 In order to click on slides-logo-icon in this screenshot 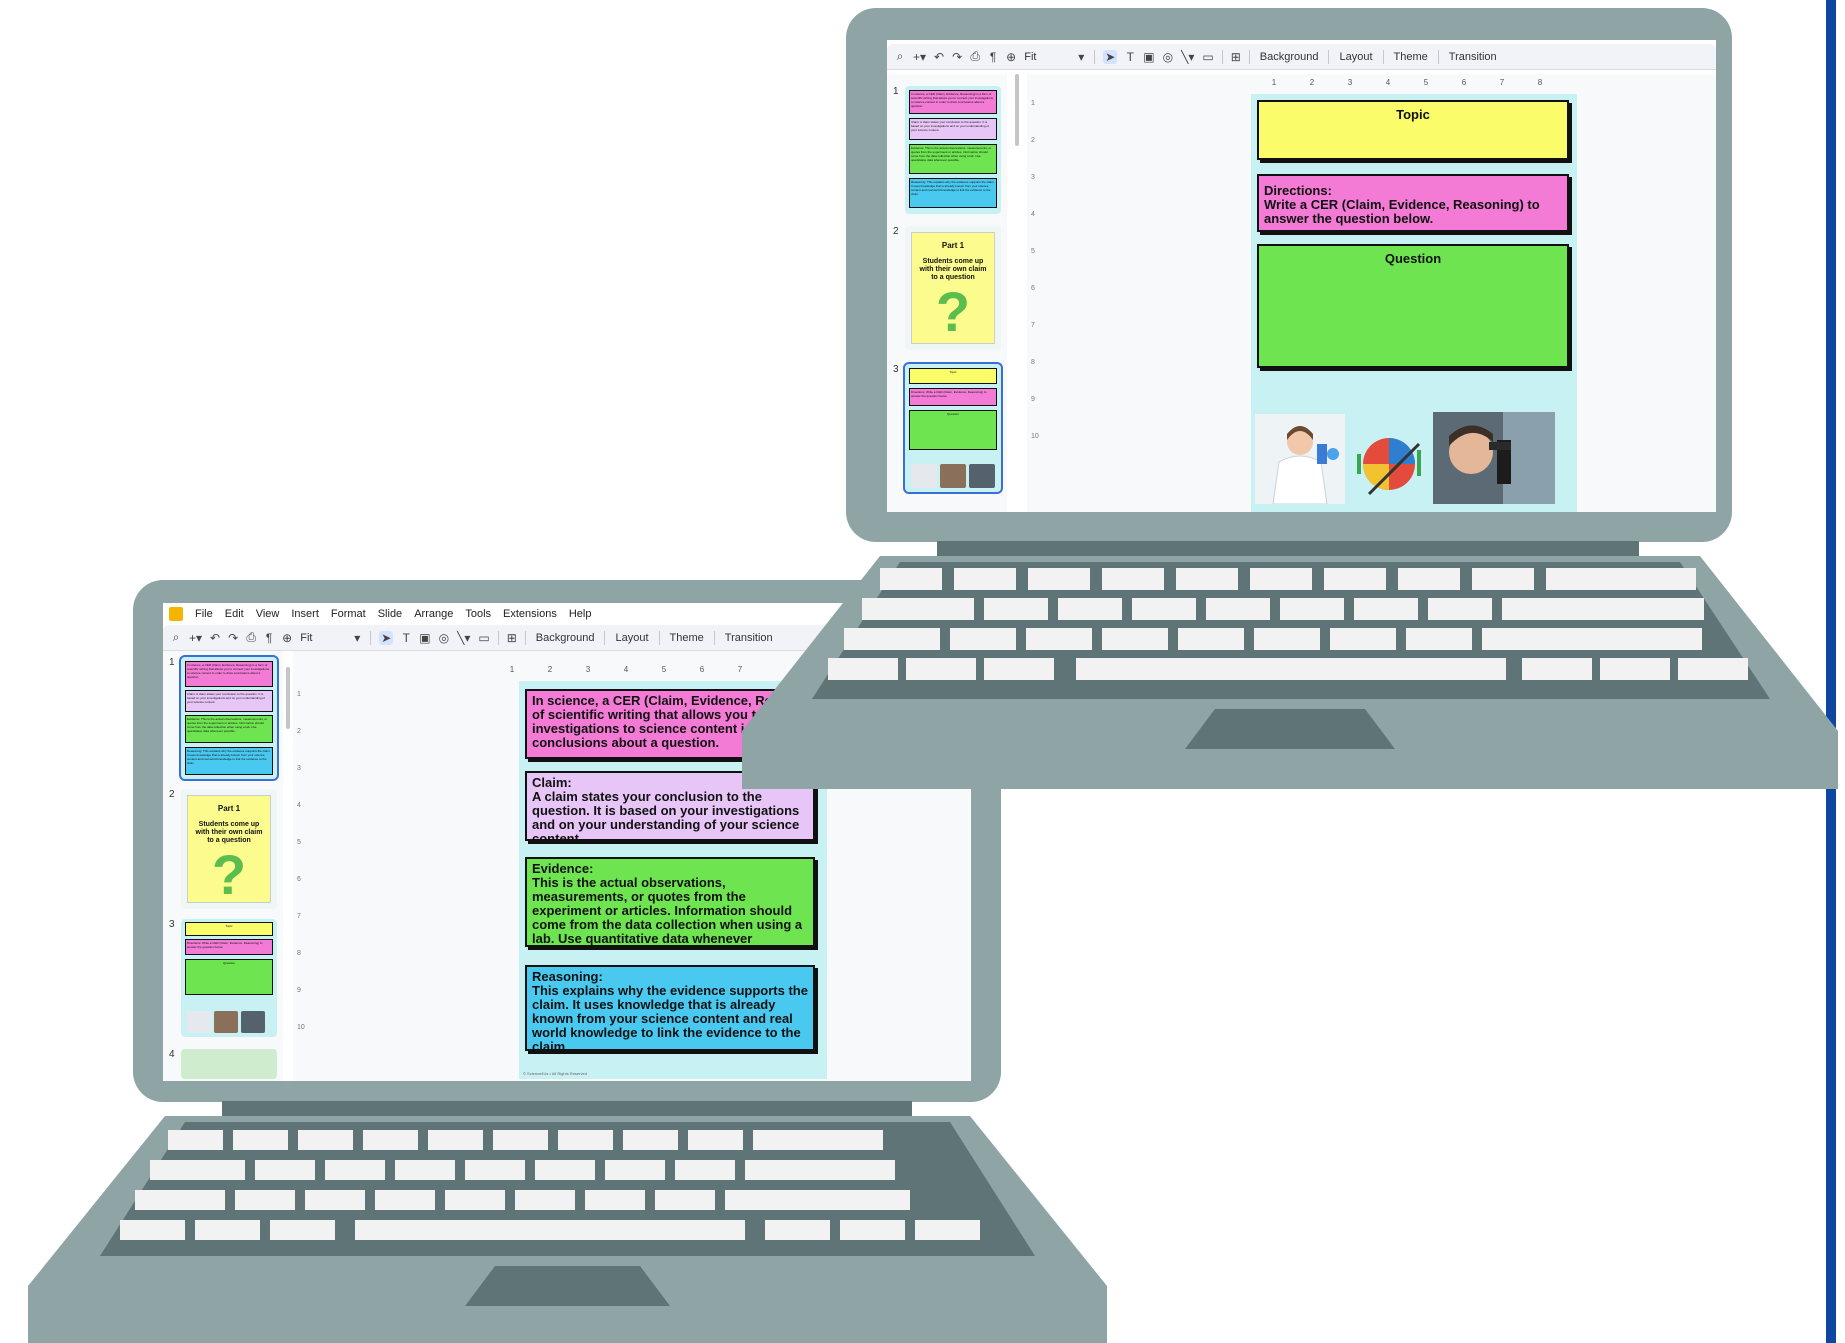, I will do `click(176, 614)`.